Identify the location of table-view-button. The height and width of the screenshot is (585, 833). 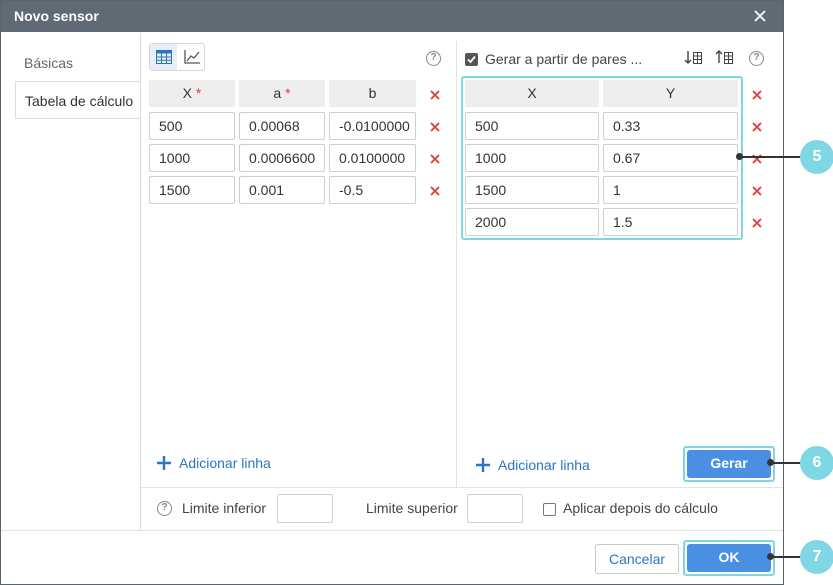
(163, 57).